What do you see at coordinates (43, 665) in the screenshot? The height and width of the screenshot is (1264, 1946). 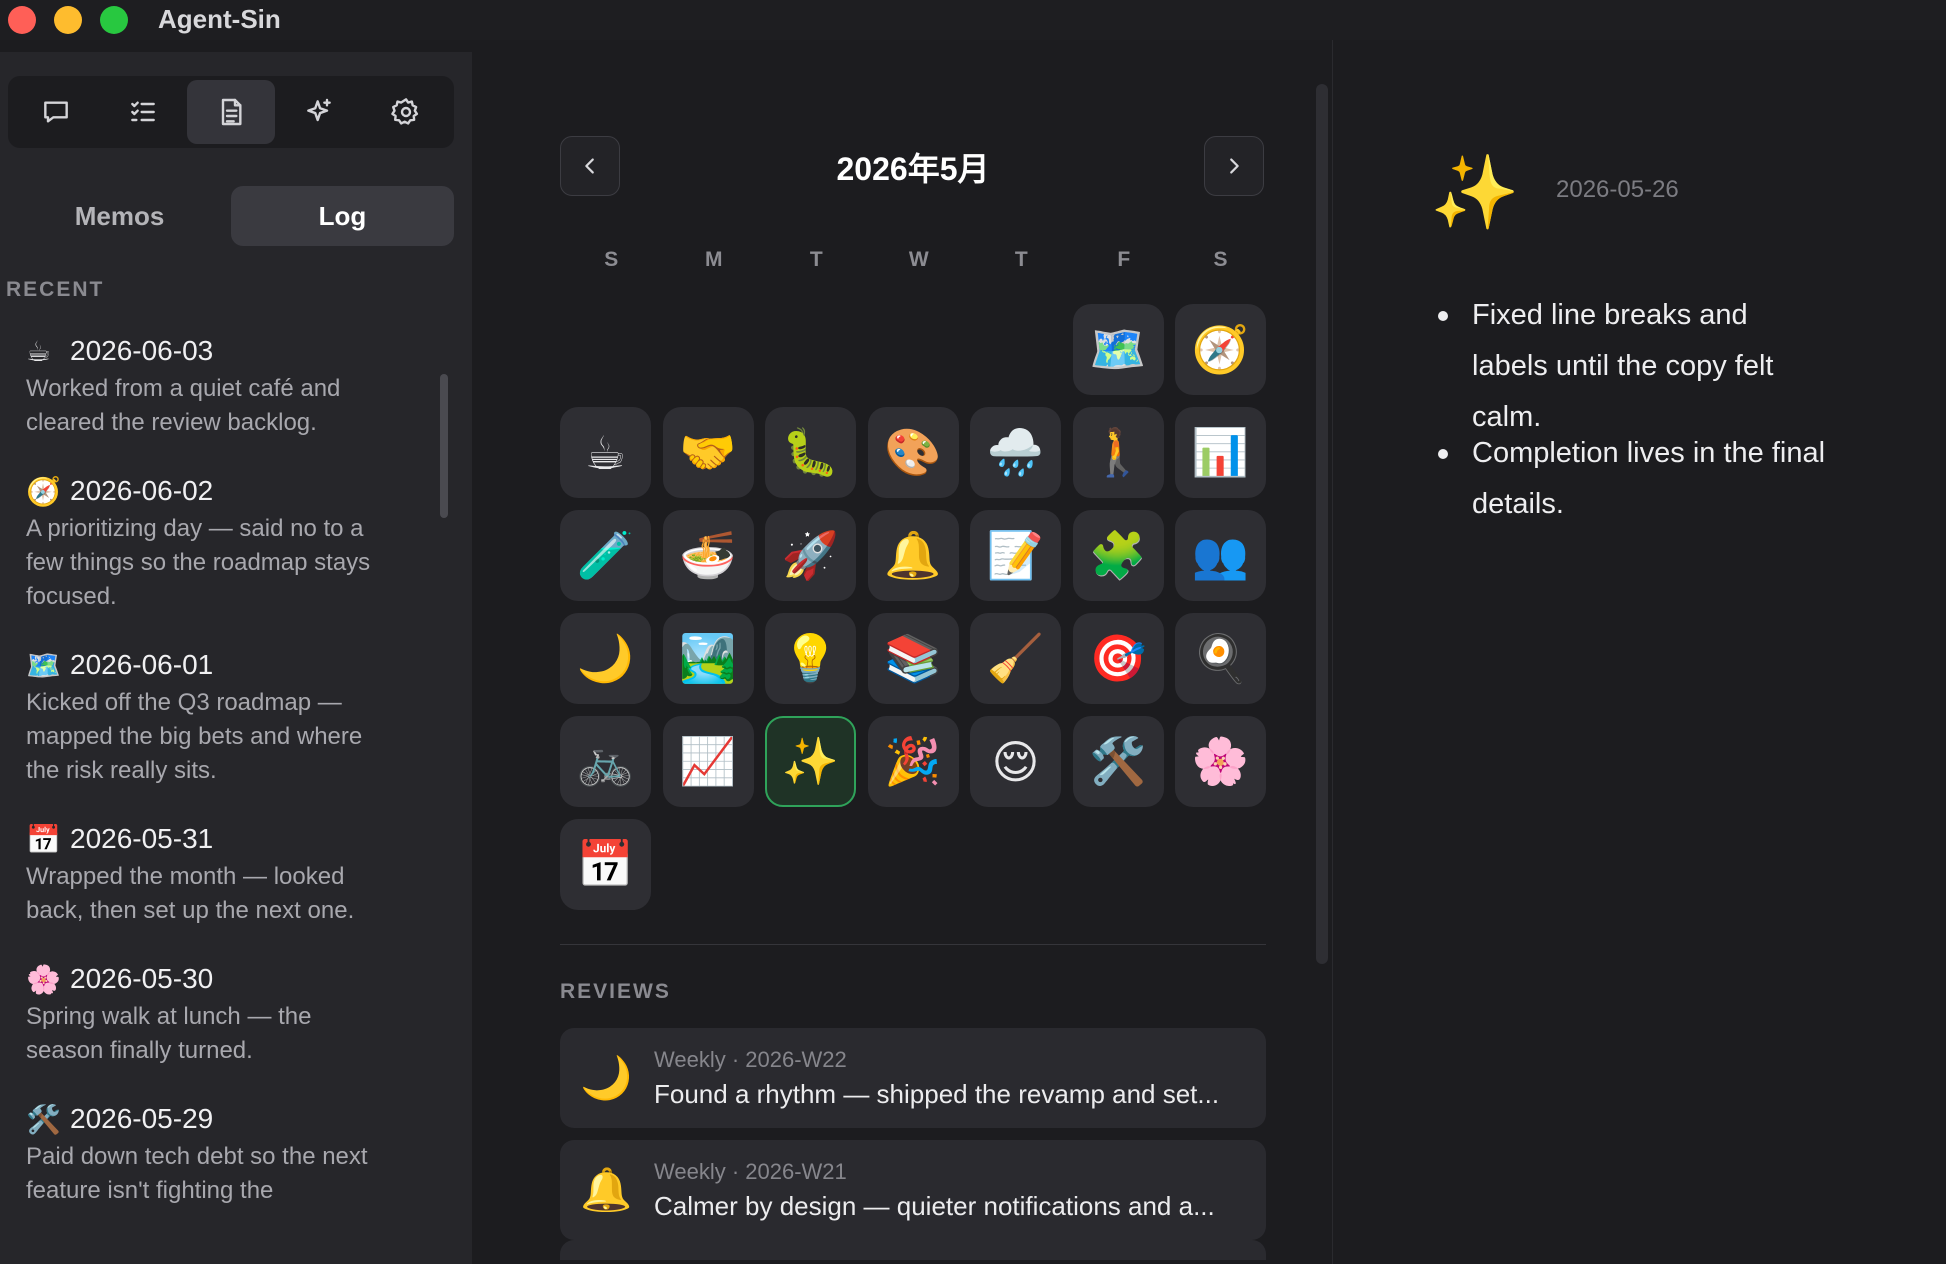 I see `entry-emoji-icon: 🗺️` at bounding box center [43, 665].